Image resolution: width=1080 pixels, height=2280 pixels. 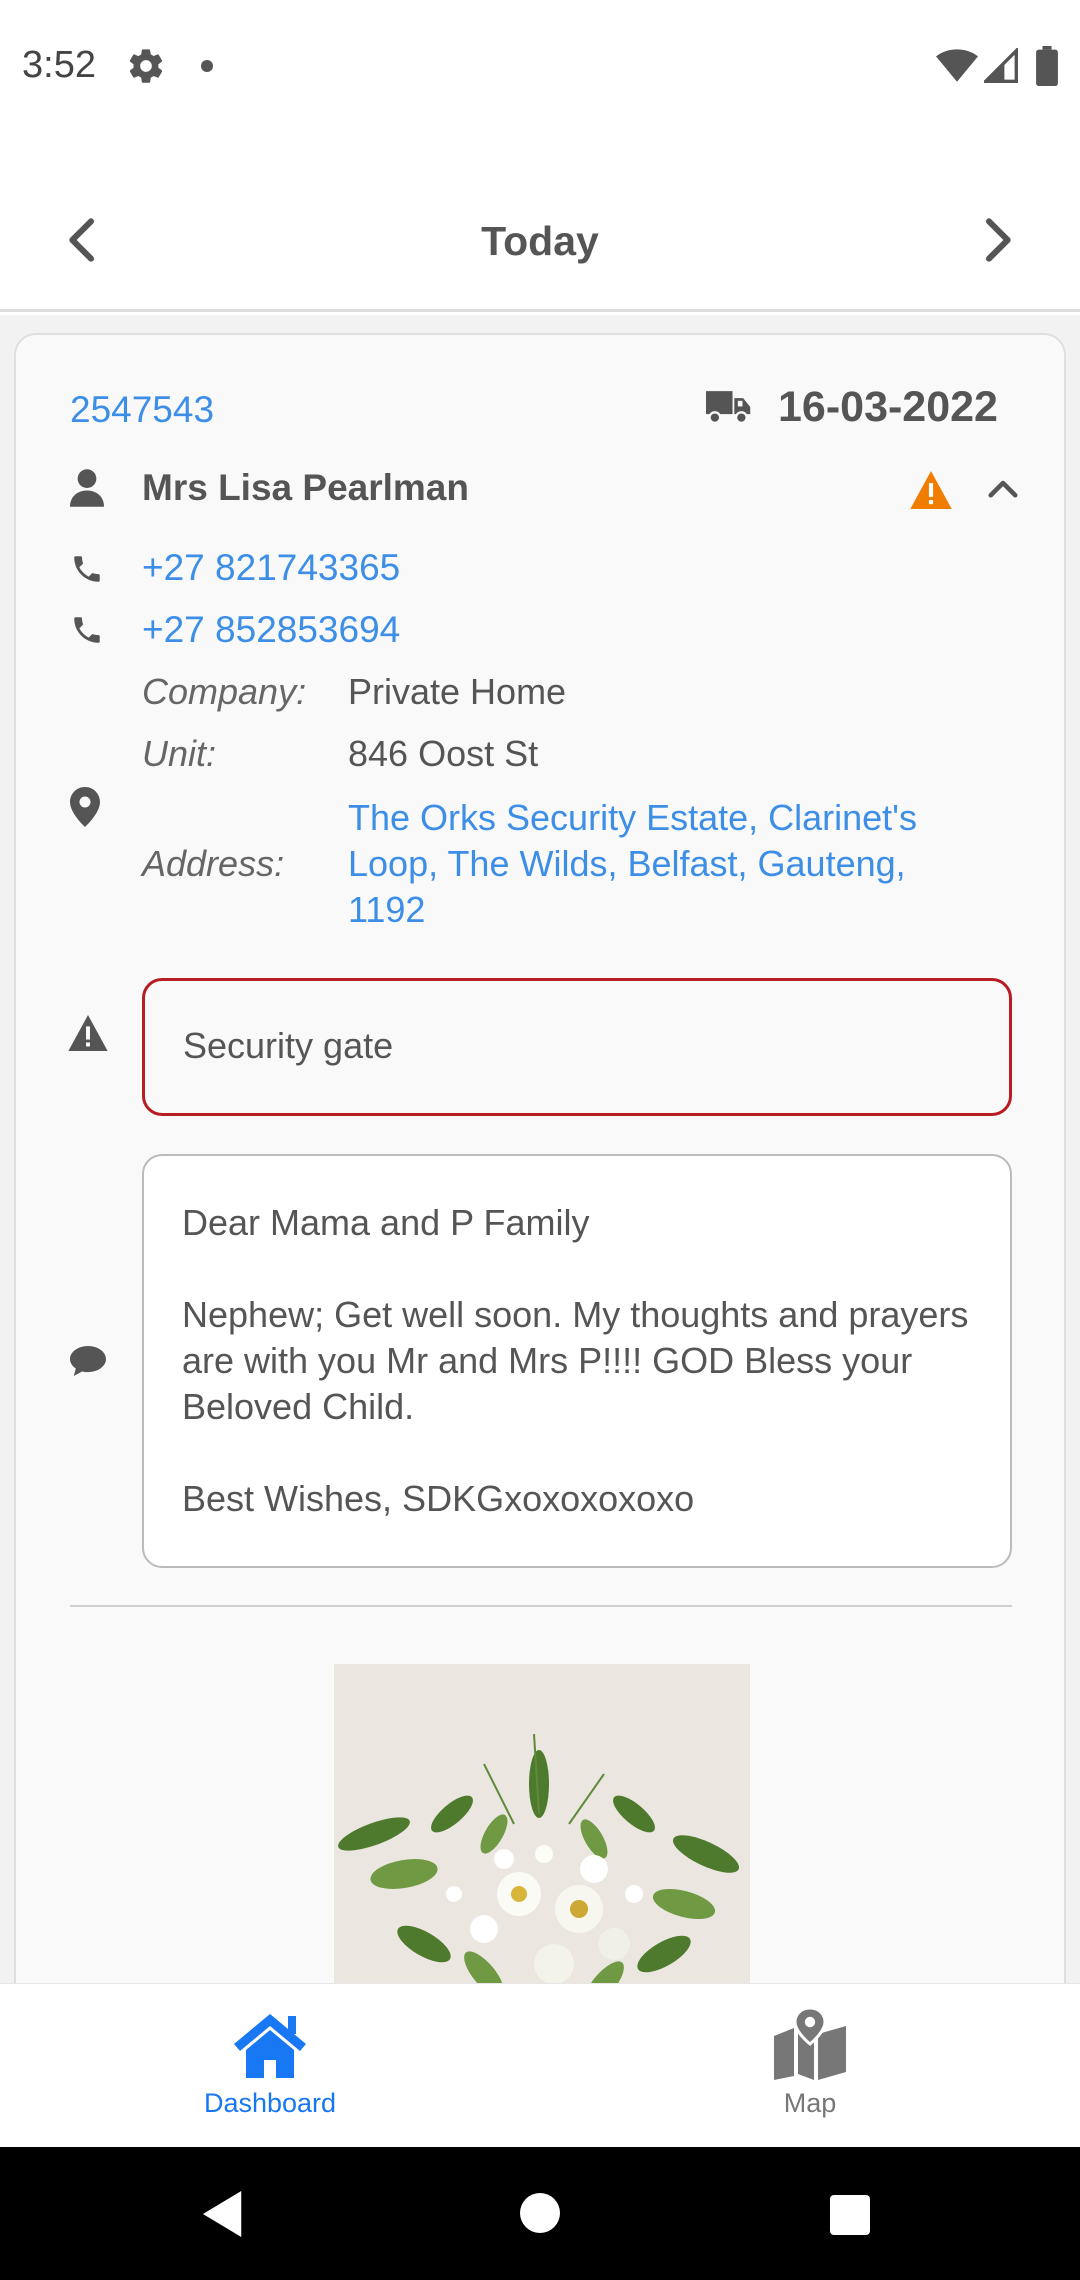 I want to click on person-icon, so click(x=87, y=488).